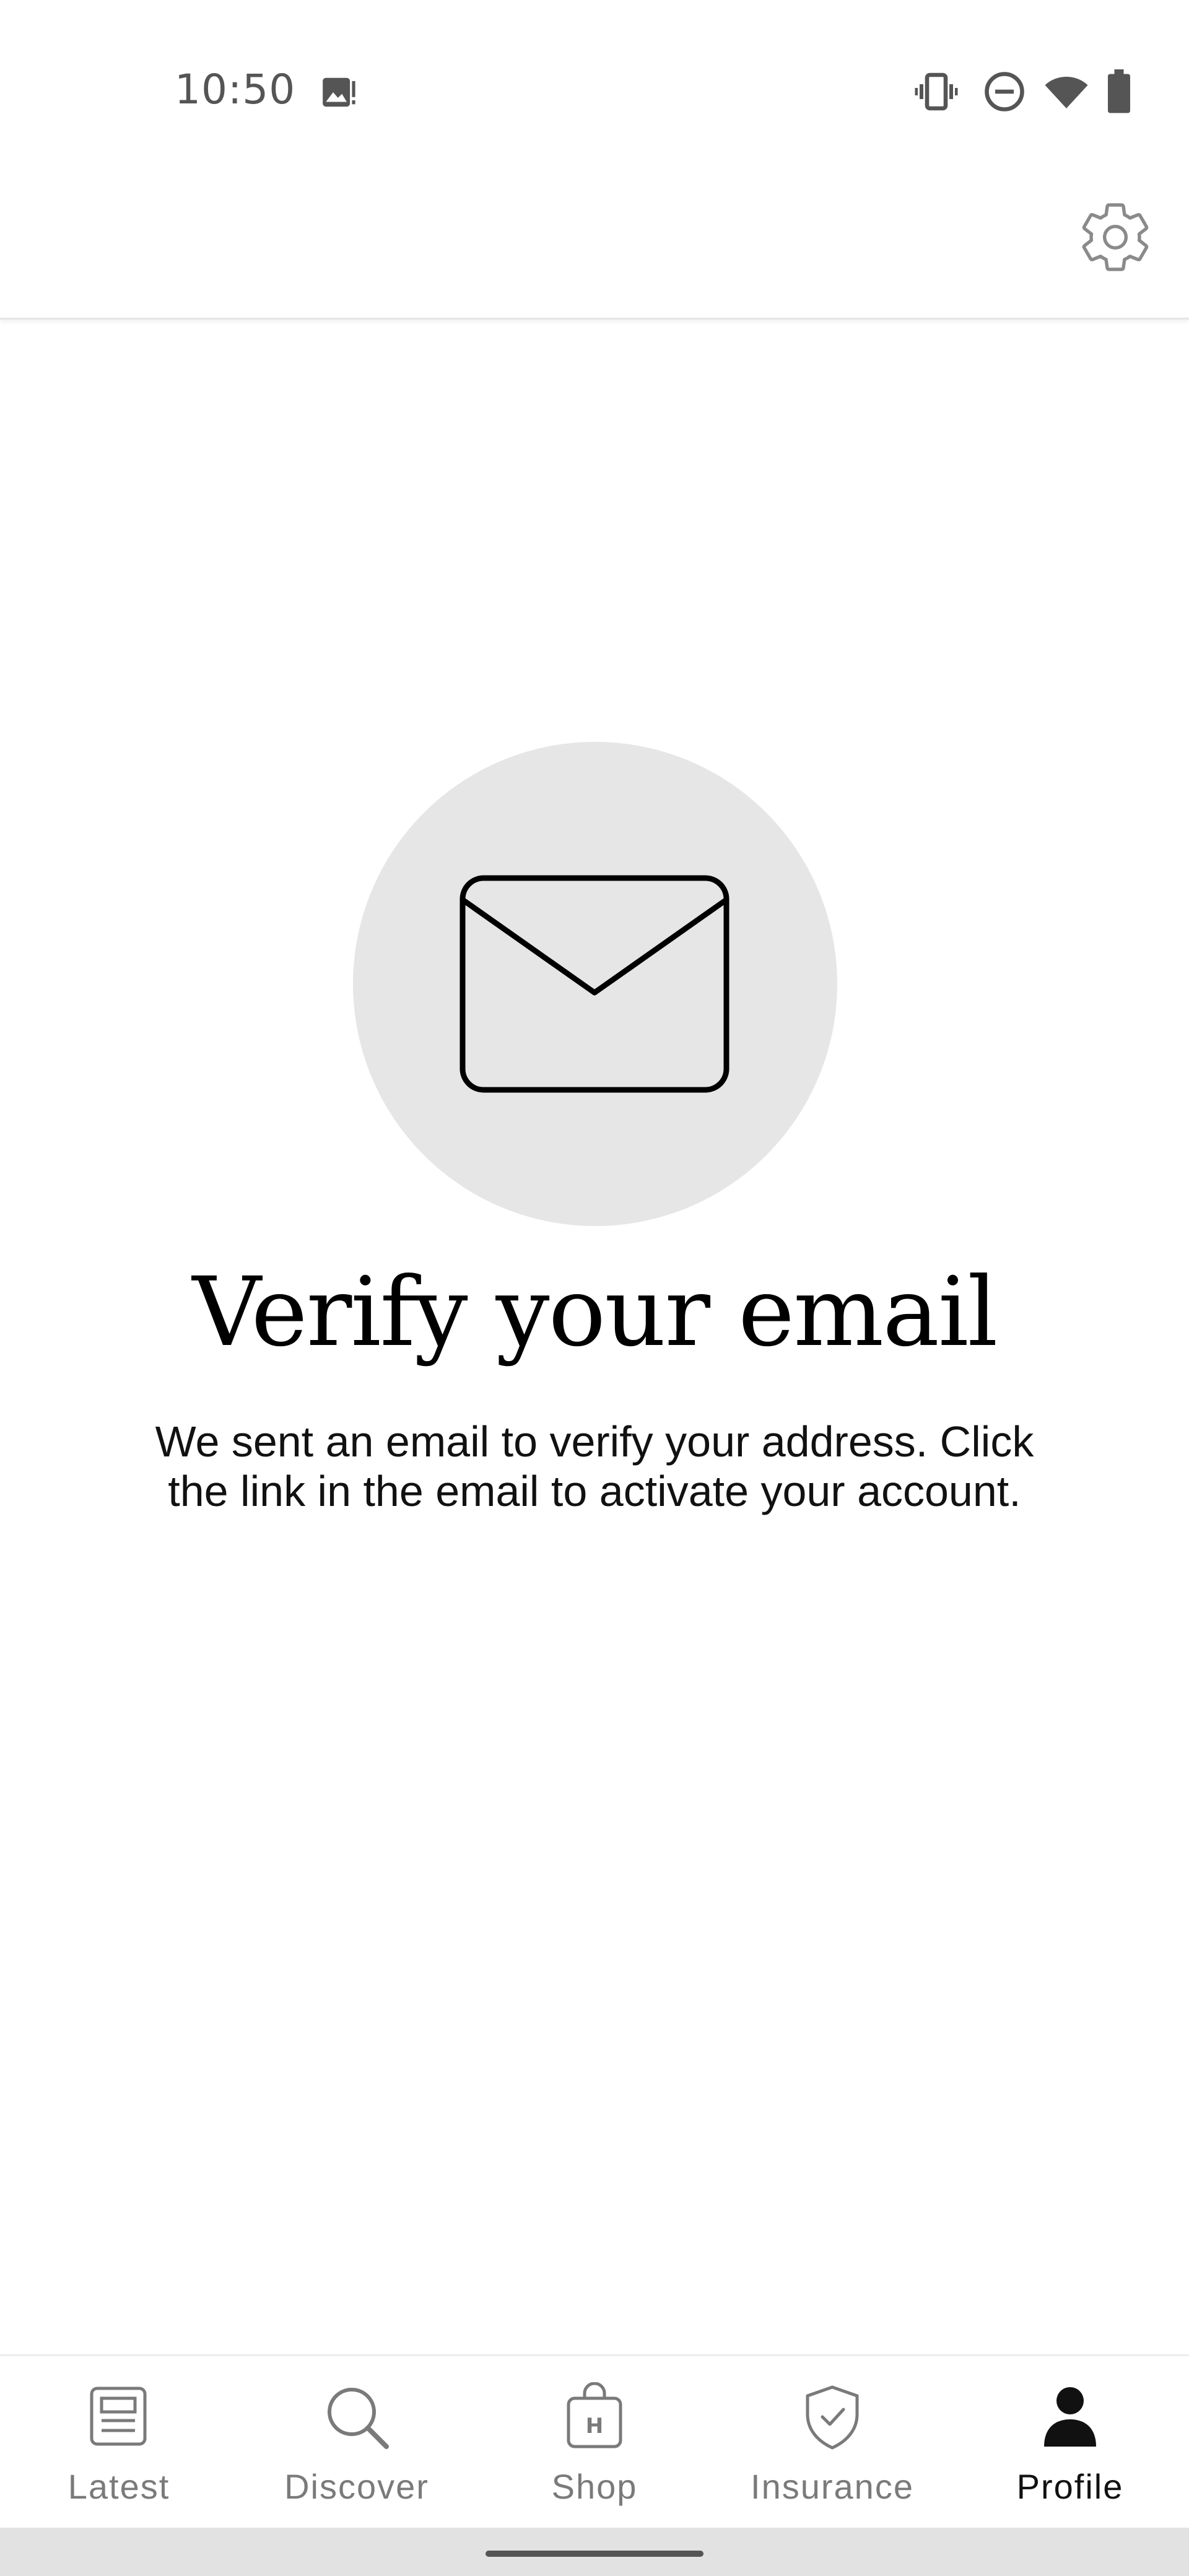 This screenshot has width=1189, height=2576. What do you see at coordinates (339, 92) in the screenshot?
I see `image-notification-icon` at bounding box center [339, 92].